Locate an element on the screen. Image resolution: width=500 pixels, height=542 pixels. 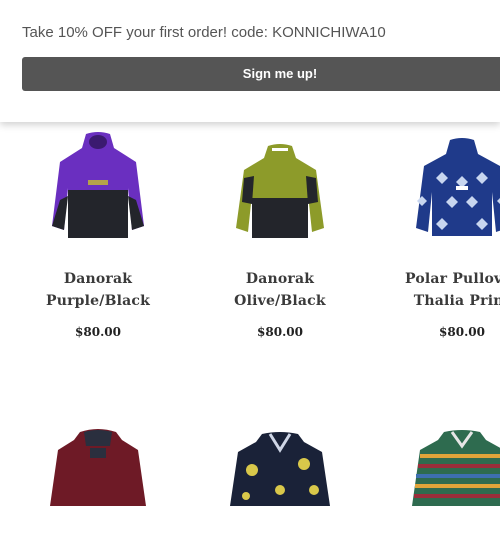
product-card-polar-pullover: Polar Pullover Thalia Print $80.00 is located at coordinates (436, 242).